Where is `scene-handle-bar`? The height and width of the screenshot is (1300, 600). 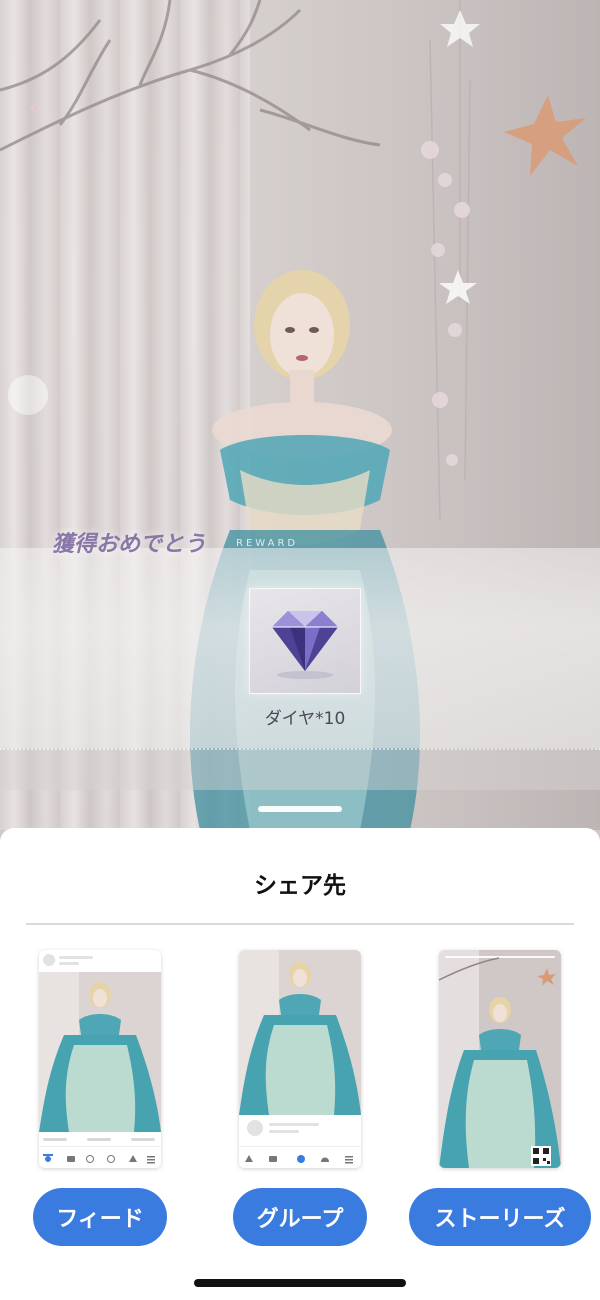
scene-handle-bar is located at coordinates (300, 809).